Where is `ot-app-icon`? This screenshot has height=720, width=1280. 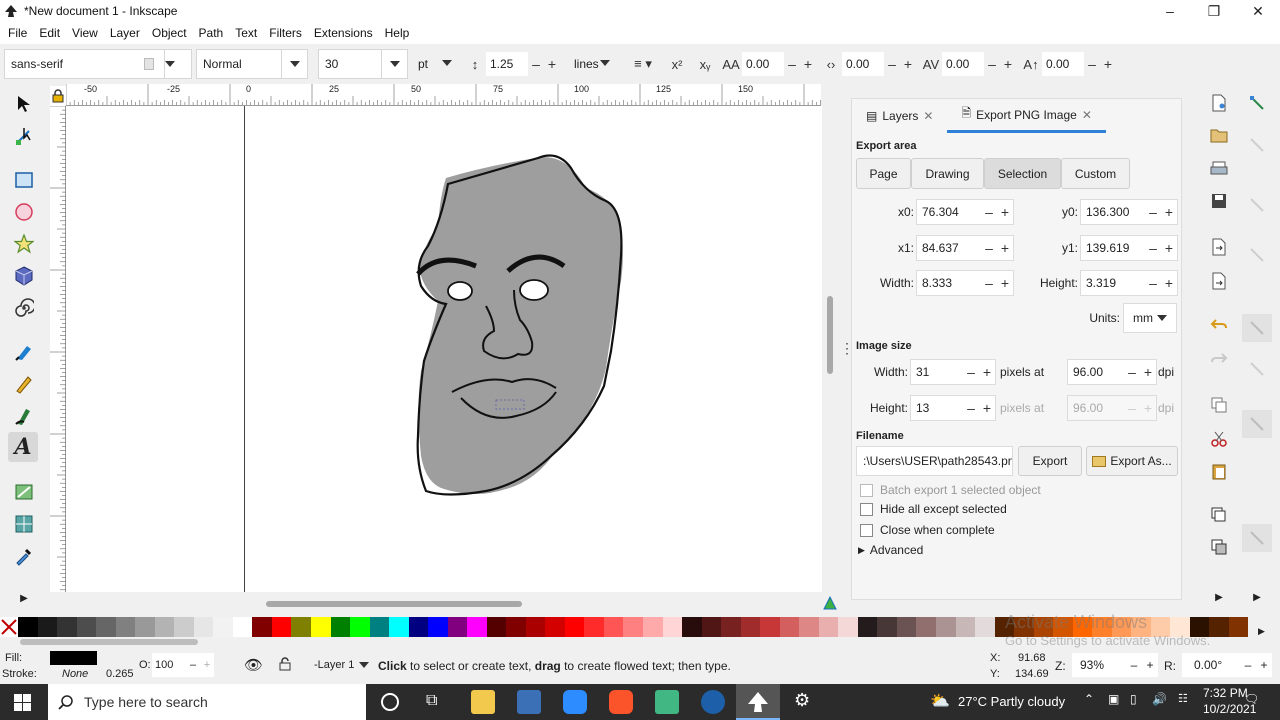
ot-app-icon is located at coordinates (667, 702).